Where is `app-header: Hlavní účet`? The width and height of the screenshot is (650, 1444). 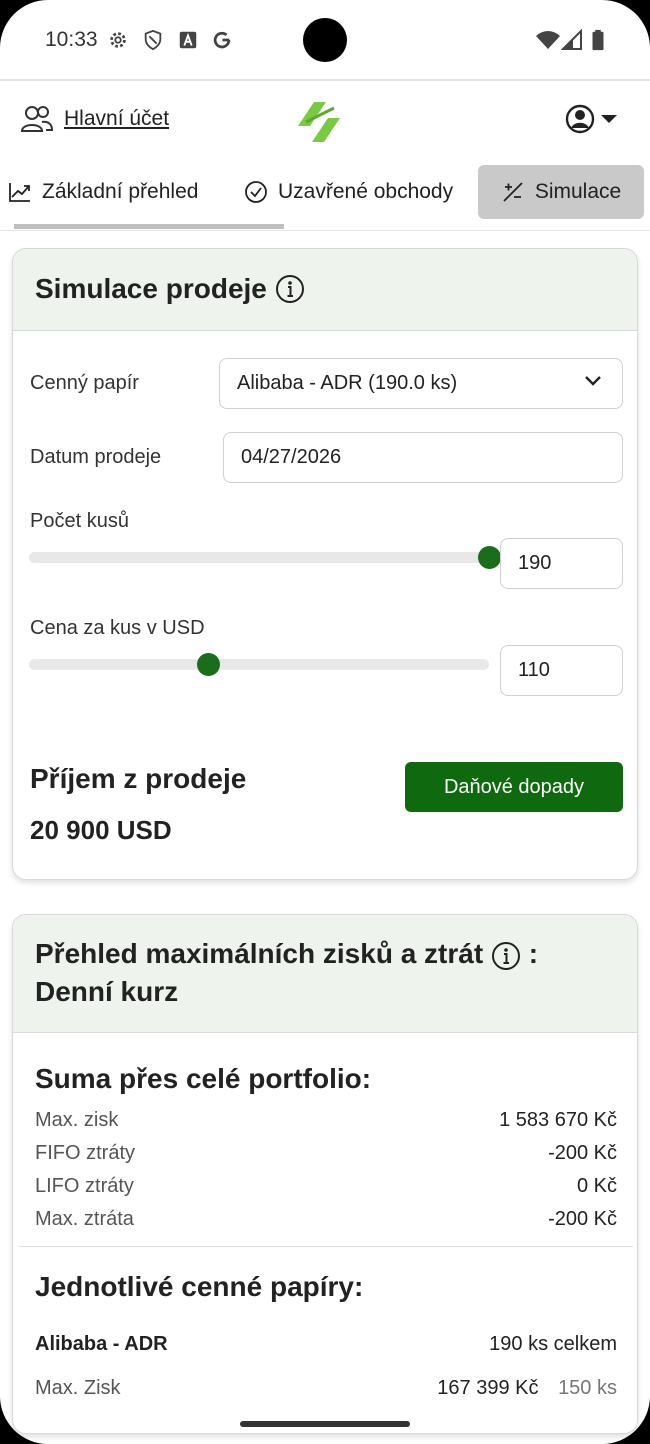 app-header: Hlavní účet is located at coordinates (325, 122).